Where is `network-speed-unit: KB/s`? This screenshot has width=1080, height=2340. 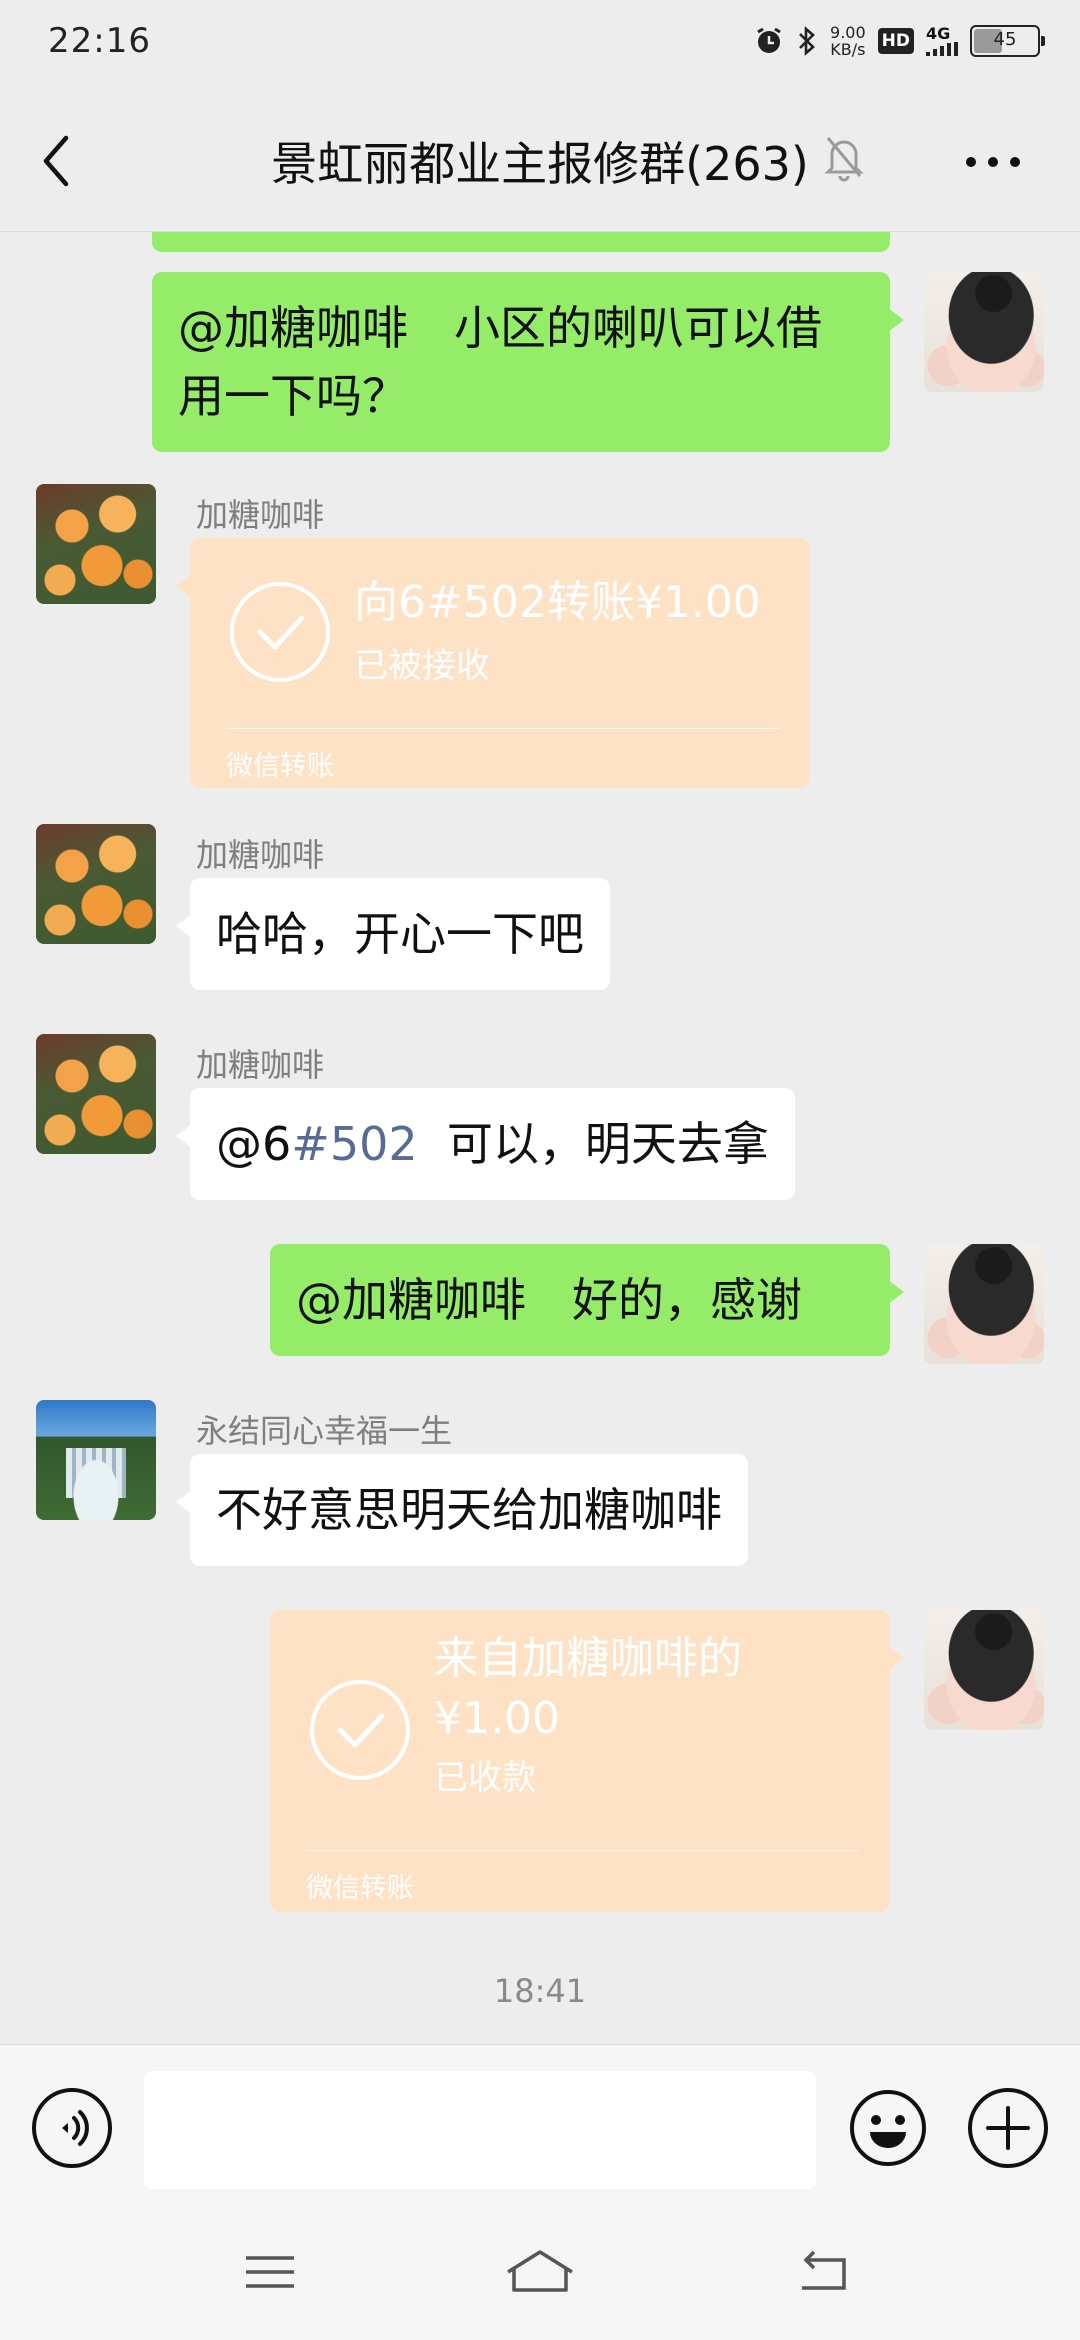
network-speed-unit: KB/s is located at coordinates (848, 49).